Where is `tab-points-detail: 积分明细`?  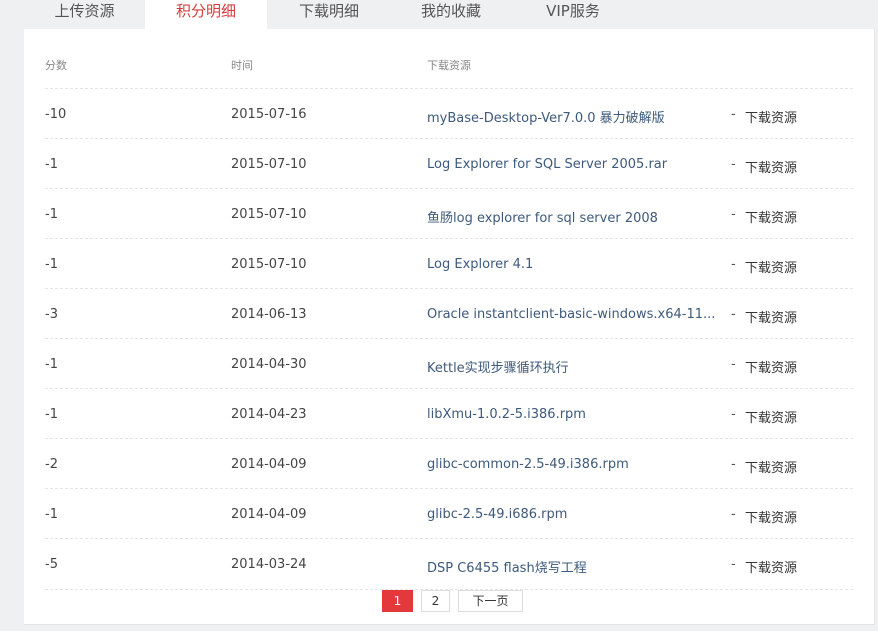
tab-points-detail: 积分明细 is located at coordinates (206, 14).